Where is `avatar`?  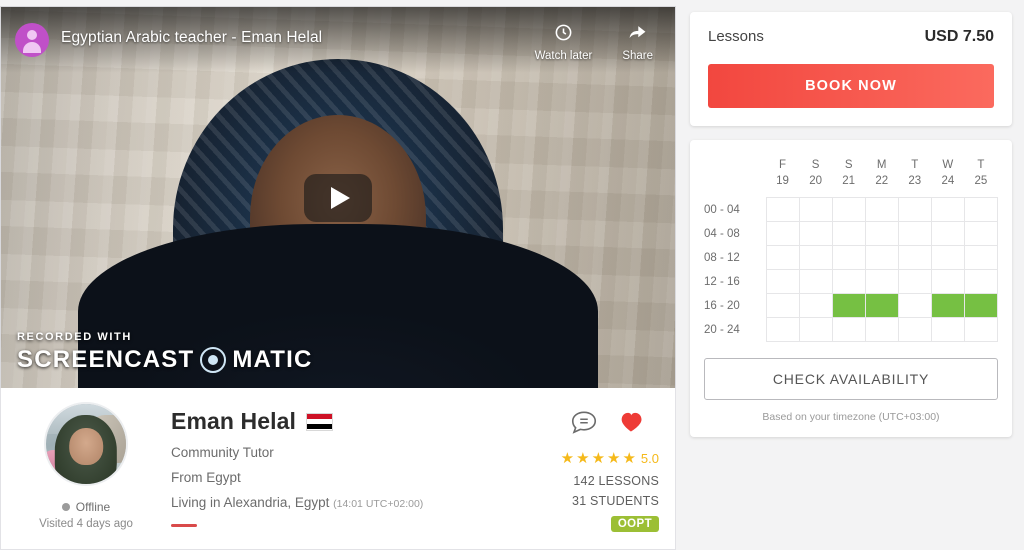
avatar is located at coordinates (86, 444).